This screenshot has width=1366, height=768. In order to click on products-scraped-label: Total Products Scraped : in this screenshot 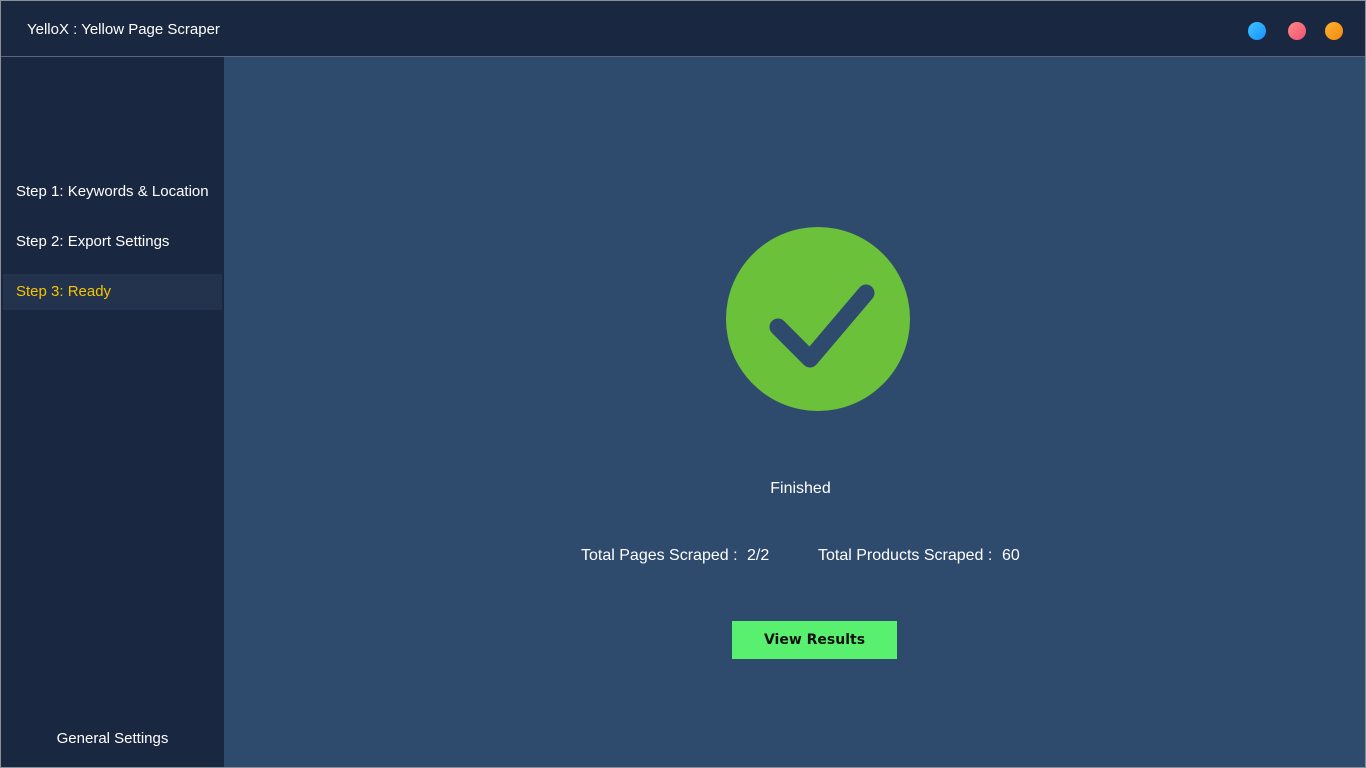, I will do `click(905, 555)`.